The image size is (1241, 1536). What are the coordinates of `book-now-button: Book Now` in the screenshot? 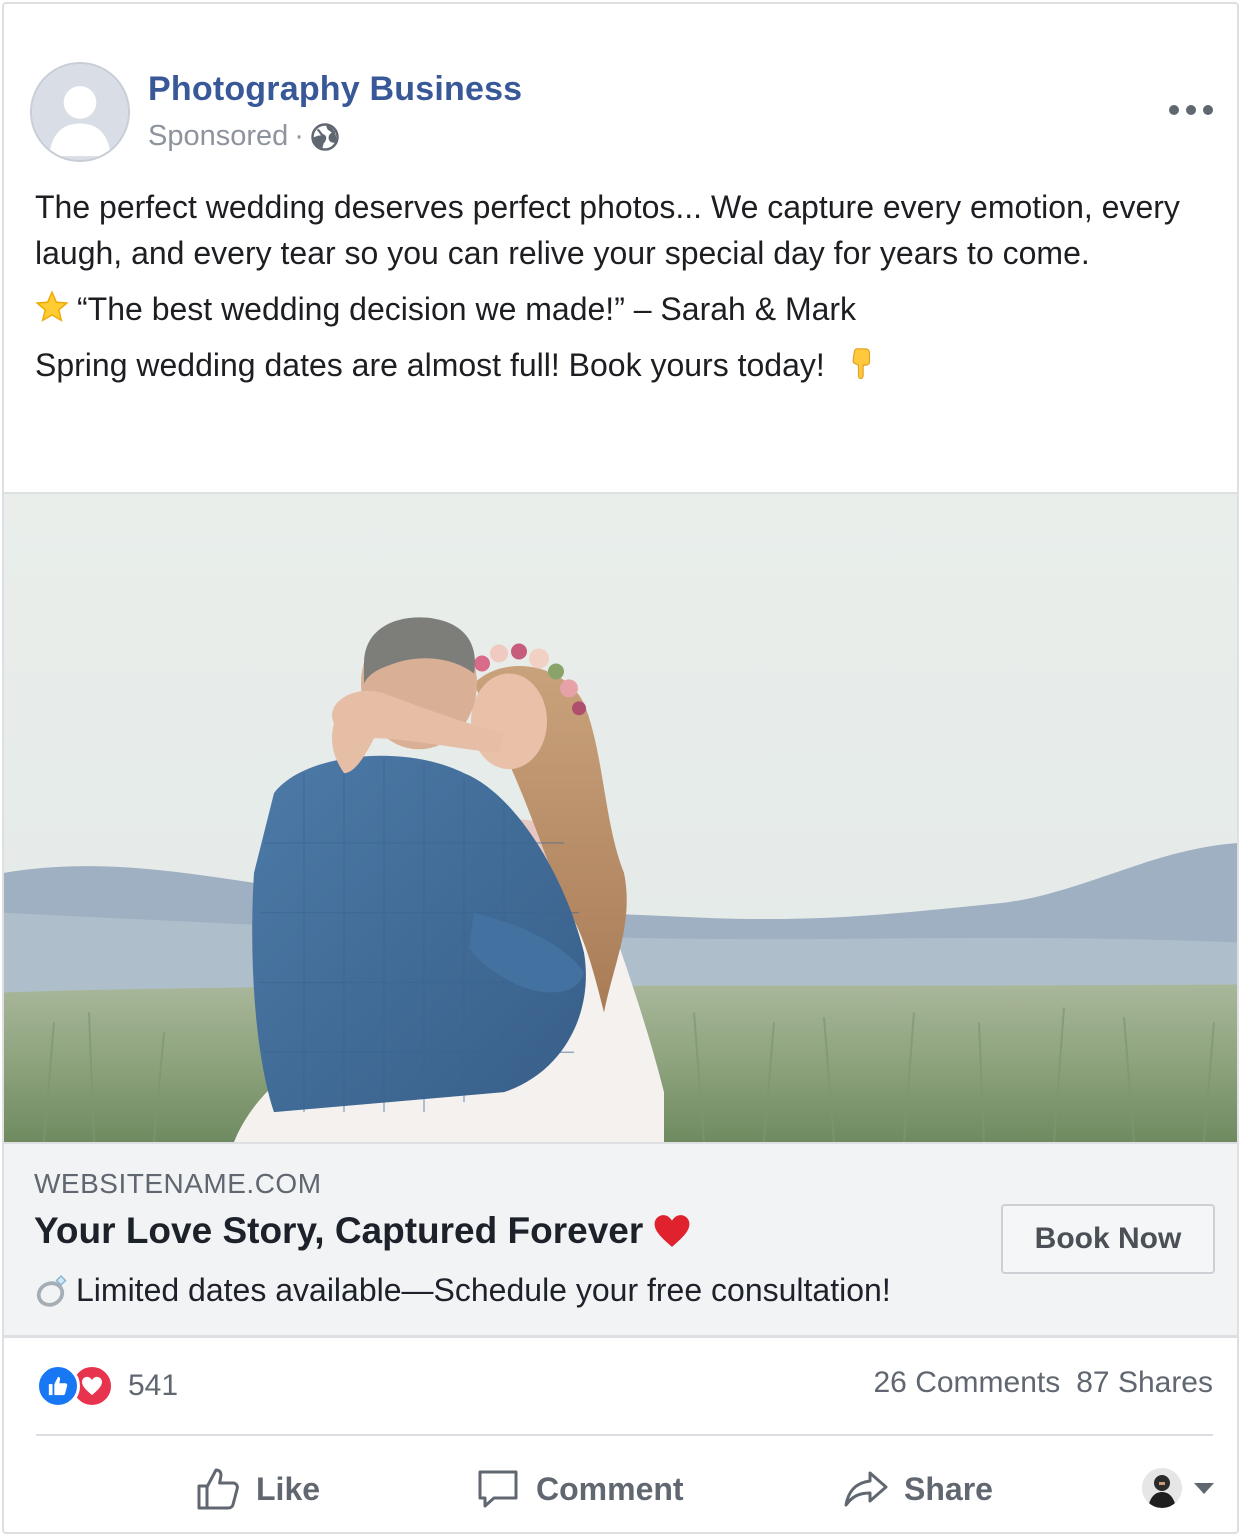 It's located at (1108, 1239).